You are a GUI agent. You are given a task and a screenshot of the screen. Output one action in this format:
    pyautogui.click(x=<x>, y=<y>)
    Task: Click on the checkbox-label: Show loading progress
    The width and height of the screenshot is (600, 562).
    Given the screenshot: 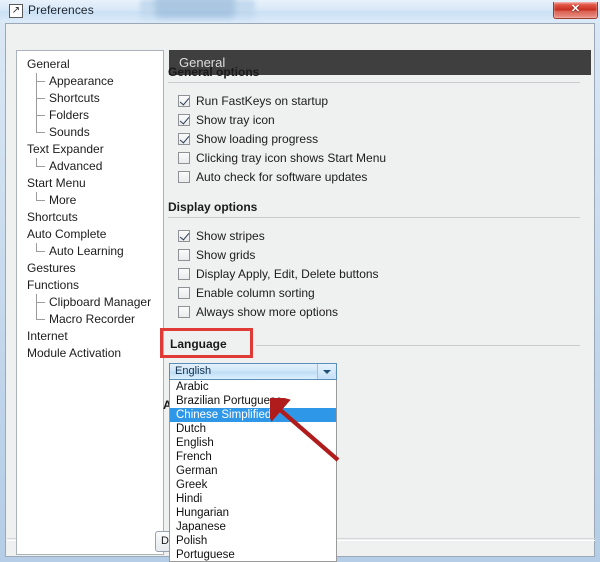 What is the action you would take?
    pyautogui.click(x=257, y=139)
    